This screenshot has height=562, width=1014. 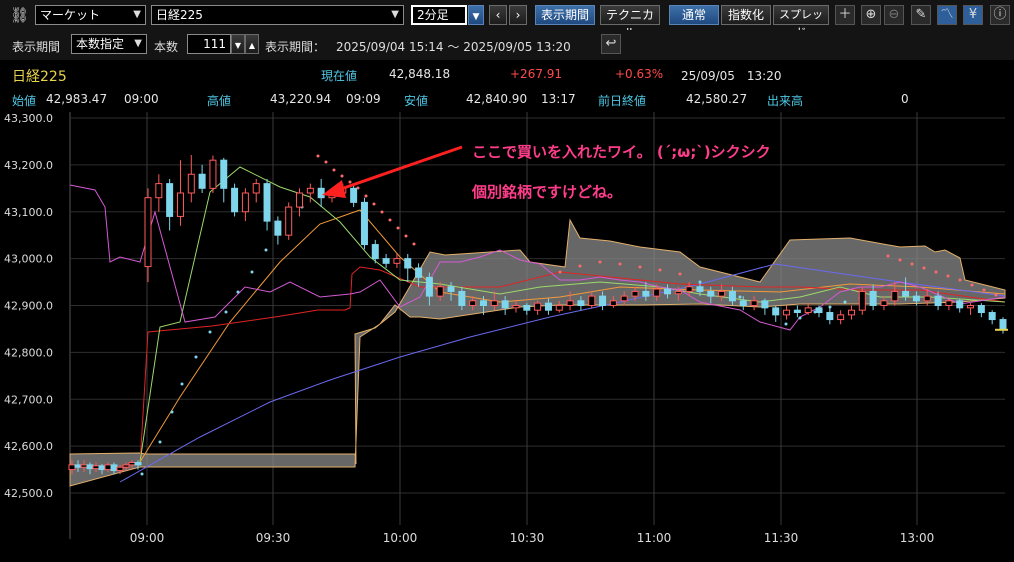 I want to click on zoom-out-icon: ⊖, so click(x=894, y=15).